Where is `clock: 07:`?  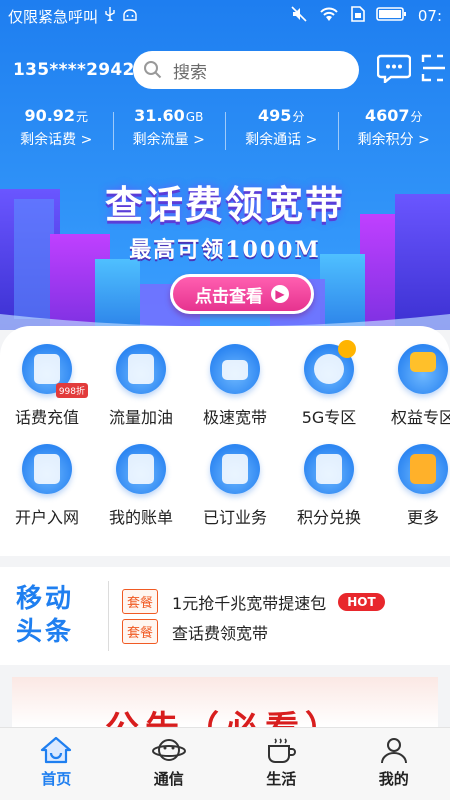 clock: 07: is located at coordinates (429, 16).